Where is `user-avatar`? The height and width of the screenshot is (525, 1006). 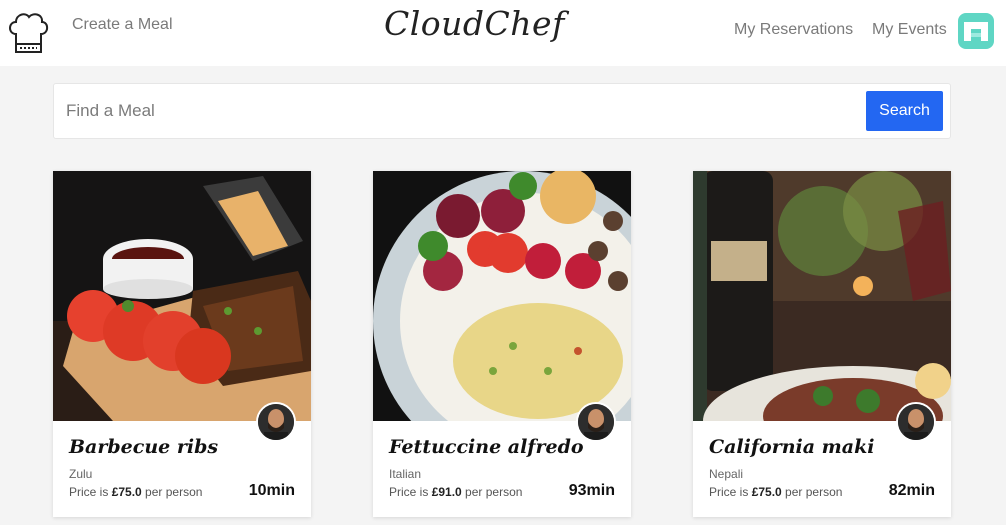
user-avatar is located at coordinates (976, 31).